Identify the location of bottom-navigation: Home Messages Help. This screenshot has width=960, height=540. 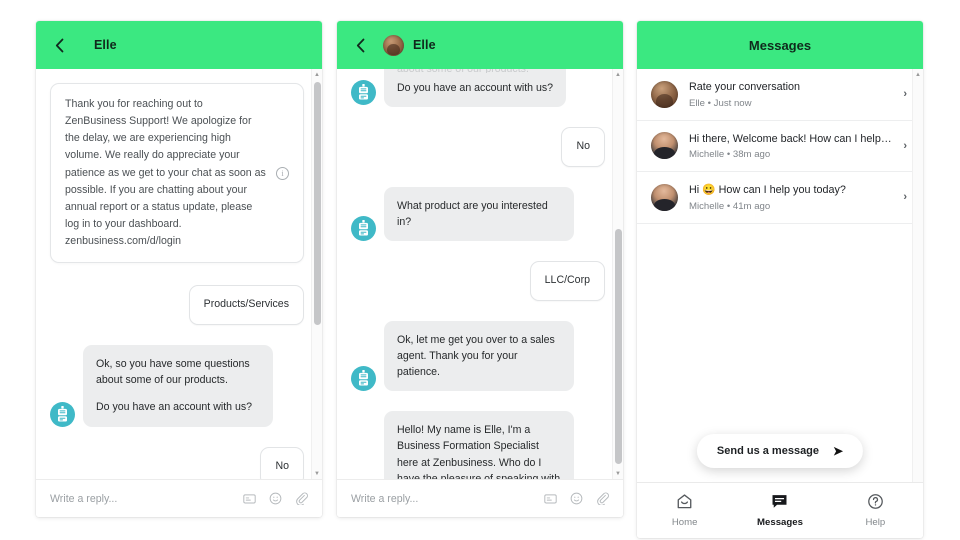
(780, 510).